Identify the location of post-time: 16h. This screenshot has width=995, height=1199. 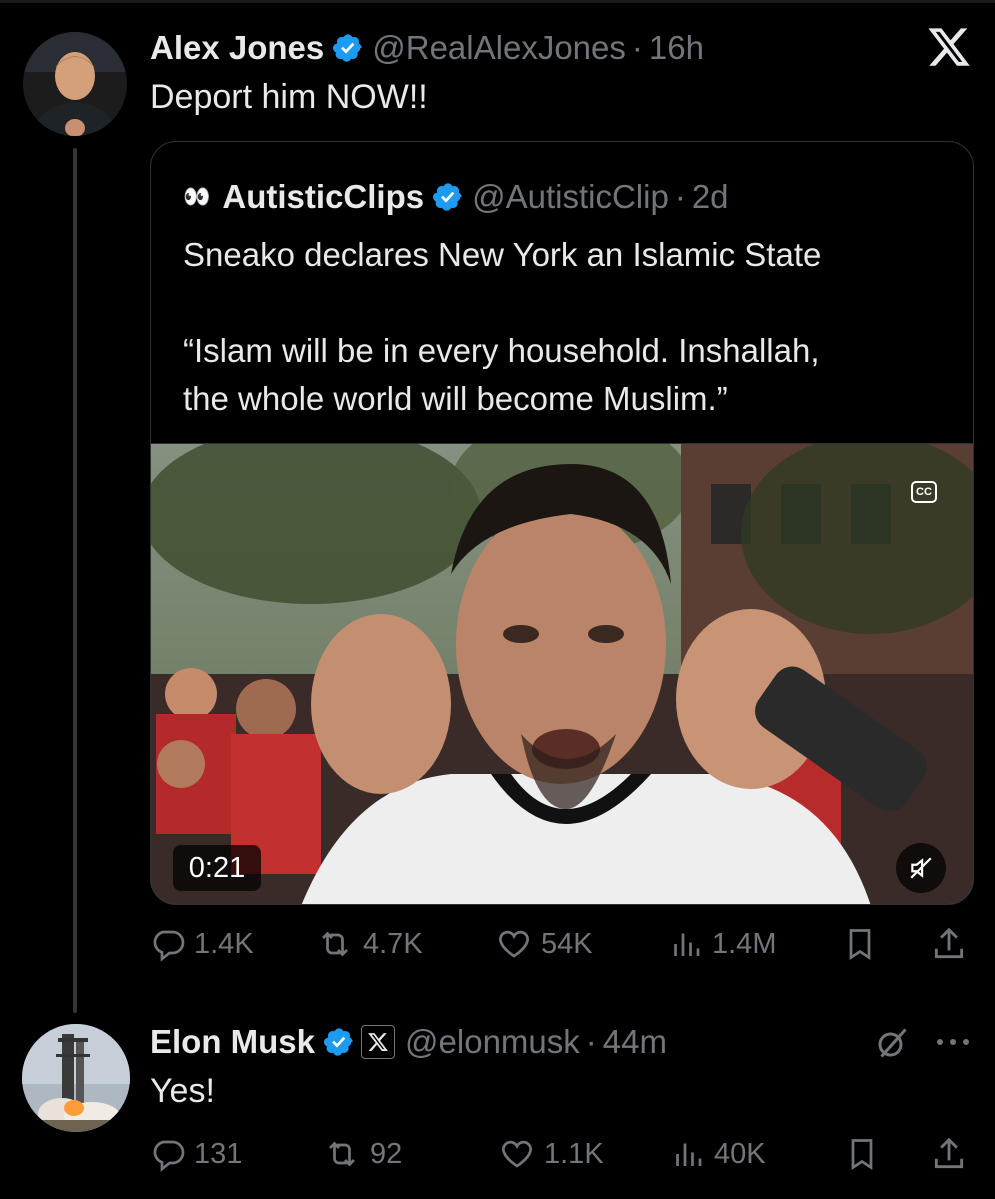
(676, 48).